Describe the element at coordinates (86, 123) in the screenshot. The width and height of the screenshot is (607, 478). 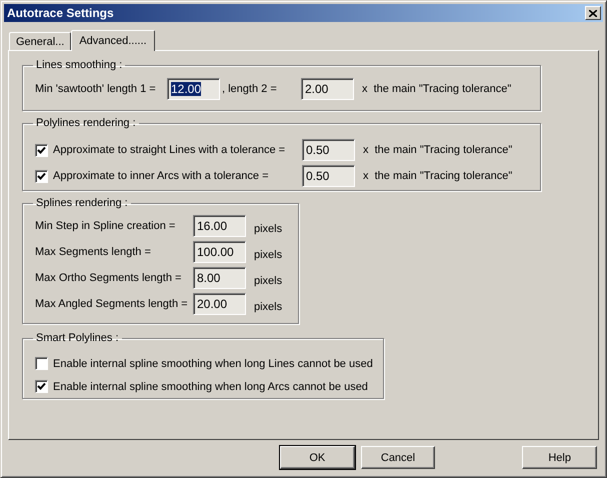
I see `group-title: Polylines rendering :` at that location.